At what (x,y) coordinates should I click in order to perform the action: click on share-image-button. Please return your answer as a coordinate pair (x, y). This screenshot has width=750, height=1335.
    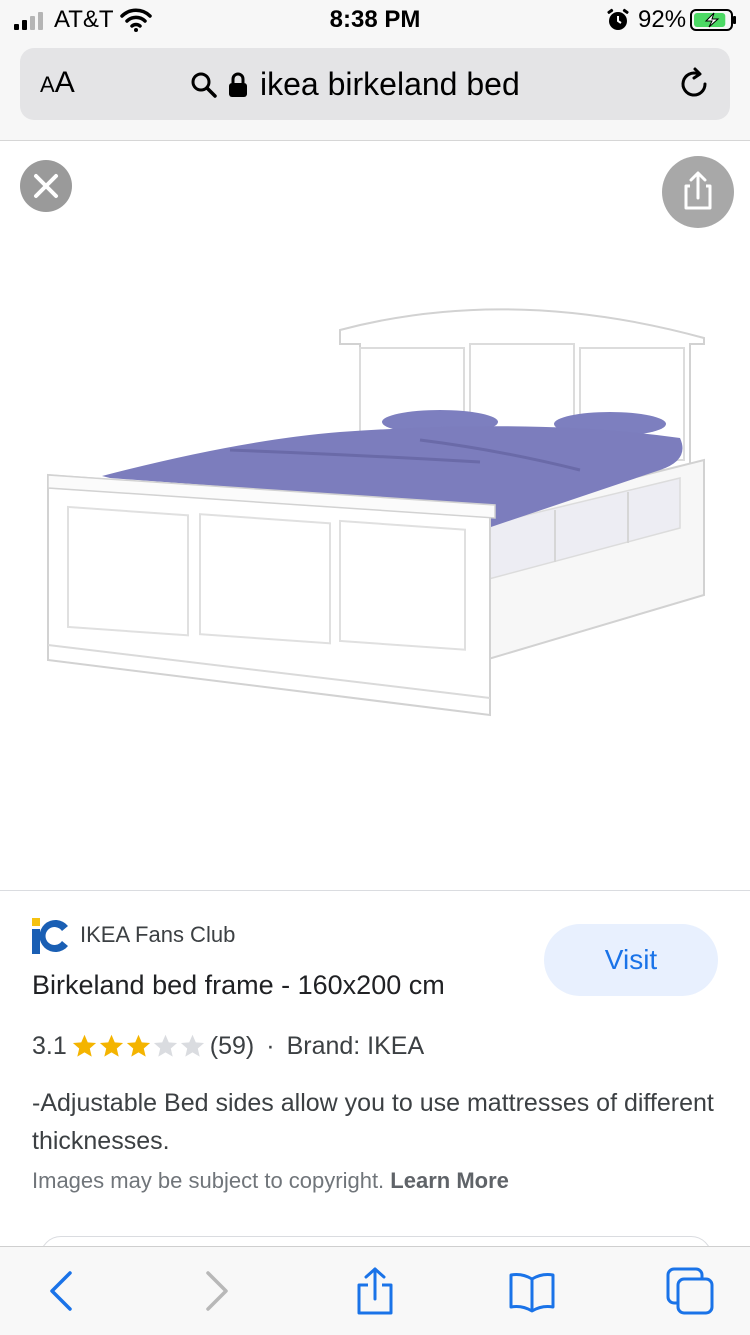
    Looking at the image, I should click on (698, 192).